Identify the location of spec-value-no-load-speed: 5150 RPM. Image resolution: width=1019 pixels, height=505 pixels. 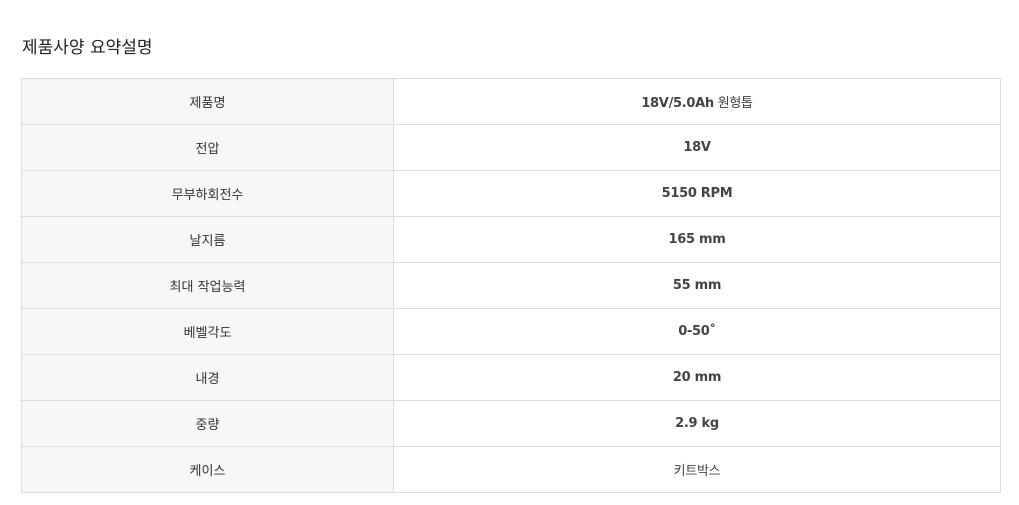
(697, 193).